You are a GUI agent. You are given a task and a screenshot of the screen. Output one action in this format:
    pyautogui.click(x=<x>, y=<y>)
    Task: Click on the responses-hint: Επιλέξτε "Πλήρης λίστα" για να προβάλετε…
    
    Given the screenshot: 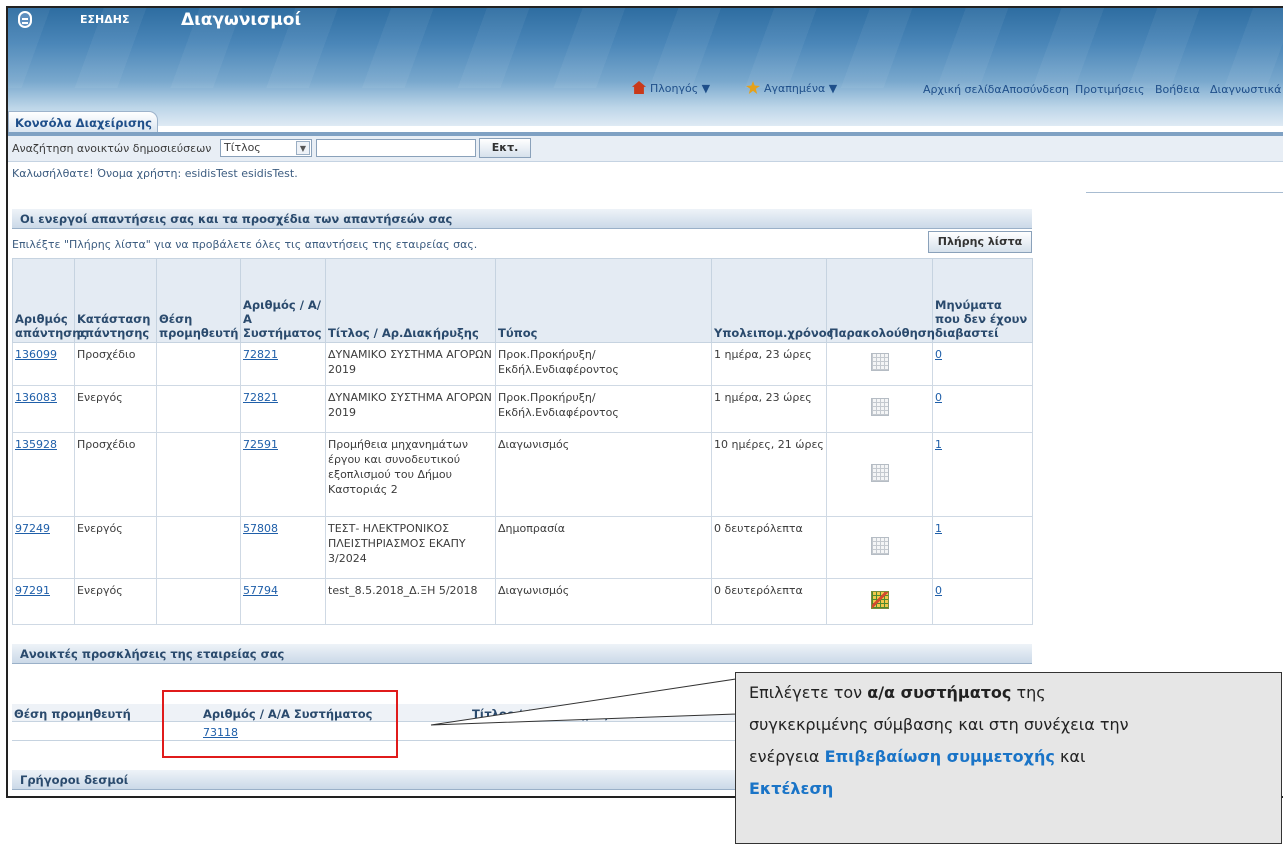 What is the action you would take?
    pyautogui.click(x=245, y=244)
    